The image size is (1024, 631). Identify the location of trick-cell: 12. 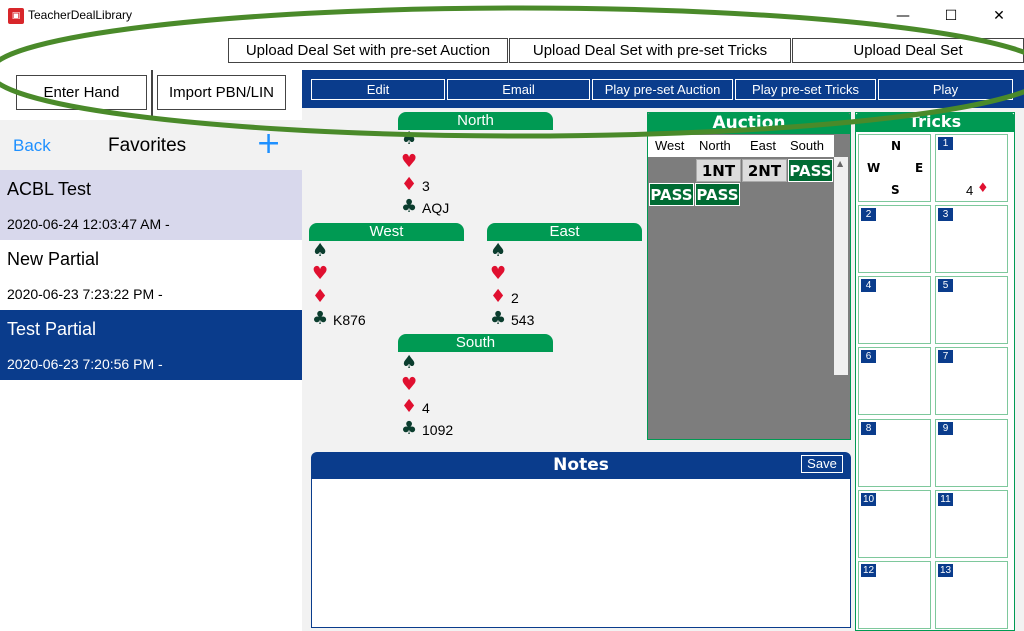
(894, 595).